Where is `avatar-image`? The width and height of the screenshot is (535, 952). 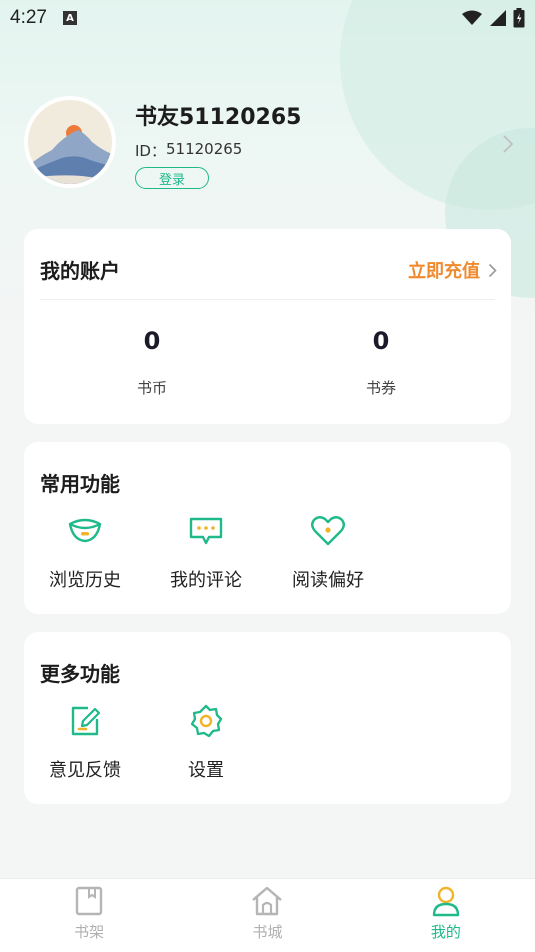 avatar-image is located at coordinates (70, 142).